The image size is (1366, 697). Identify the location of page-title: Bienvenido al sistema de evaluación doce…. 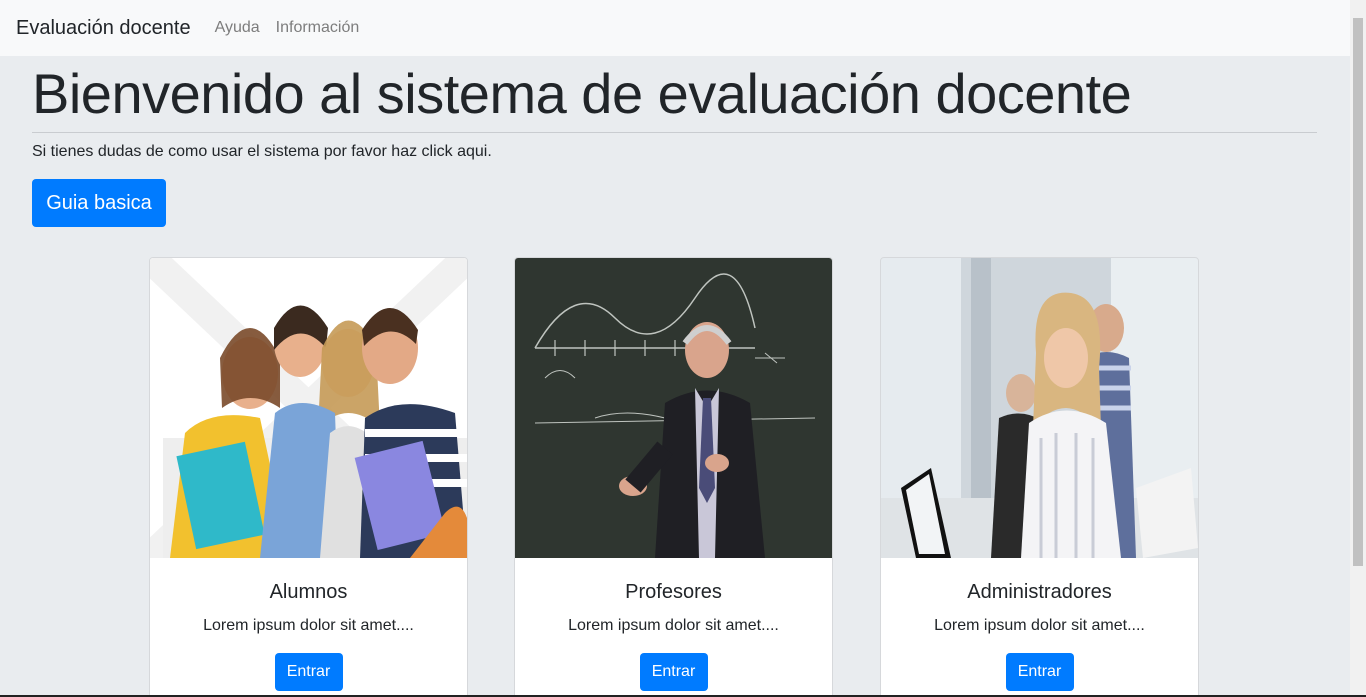
(582, 93).